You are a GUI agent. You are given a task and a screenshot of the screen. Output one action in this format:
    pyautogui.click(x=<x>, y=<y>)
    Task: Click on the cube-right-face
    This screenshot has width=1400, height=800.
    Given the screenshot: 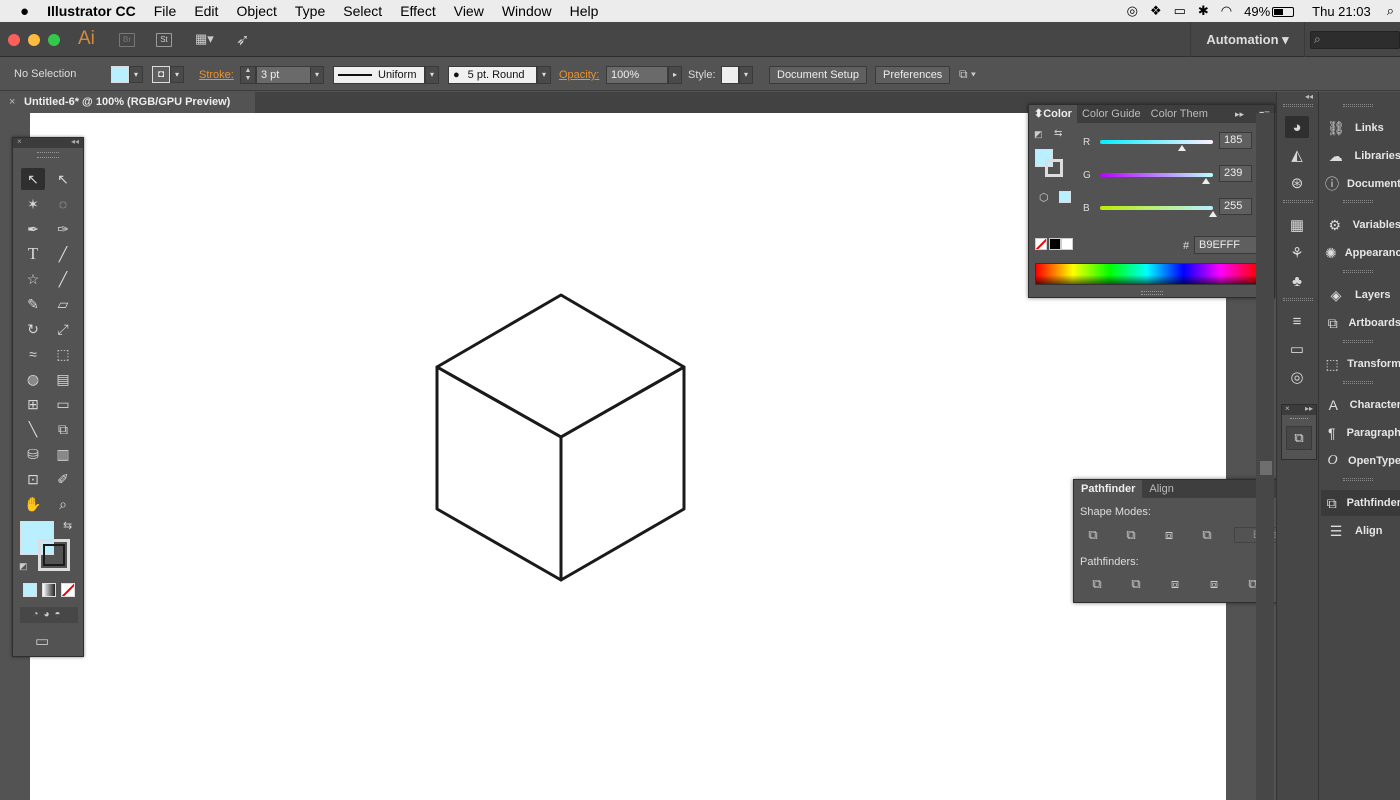 What is the action you would take?
    pyautogui.click(x=622, y=473)
    